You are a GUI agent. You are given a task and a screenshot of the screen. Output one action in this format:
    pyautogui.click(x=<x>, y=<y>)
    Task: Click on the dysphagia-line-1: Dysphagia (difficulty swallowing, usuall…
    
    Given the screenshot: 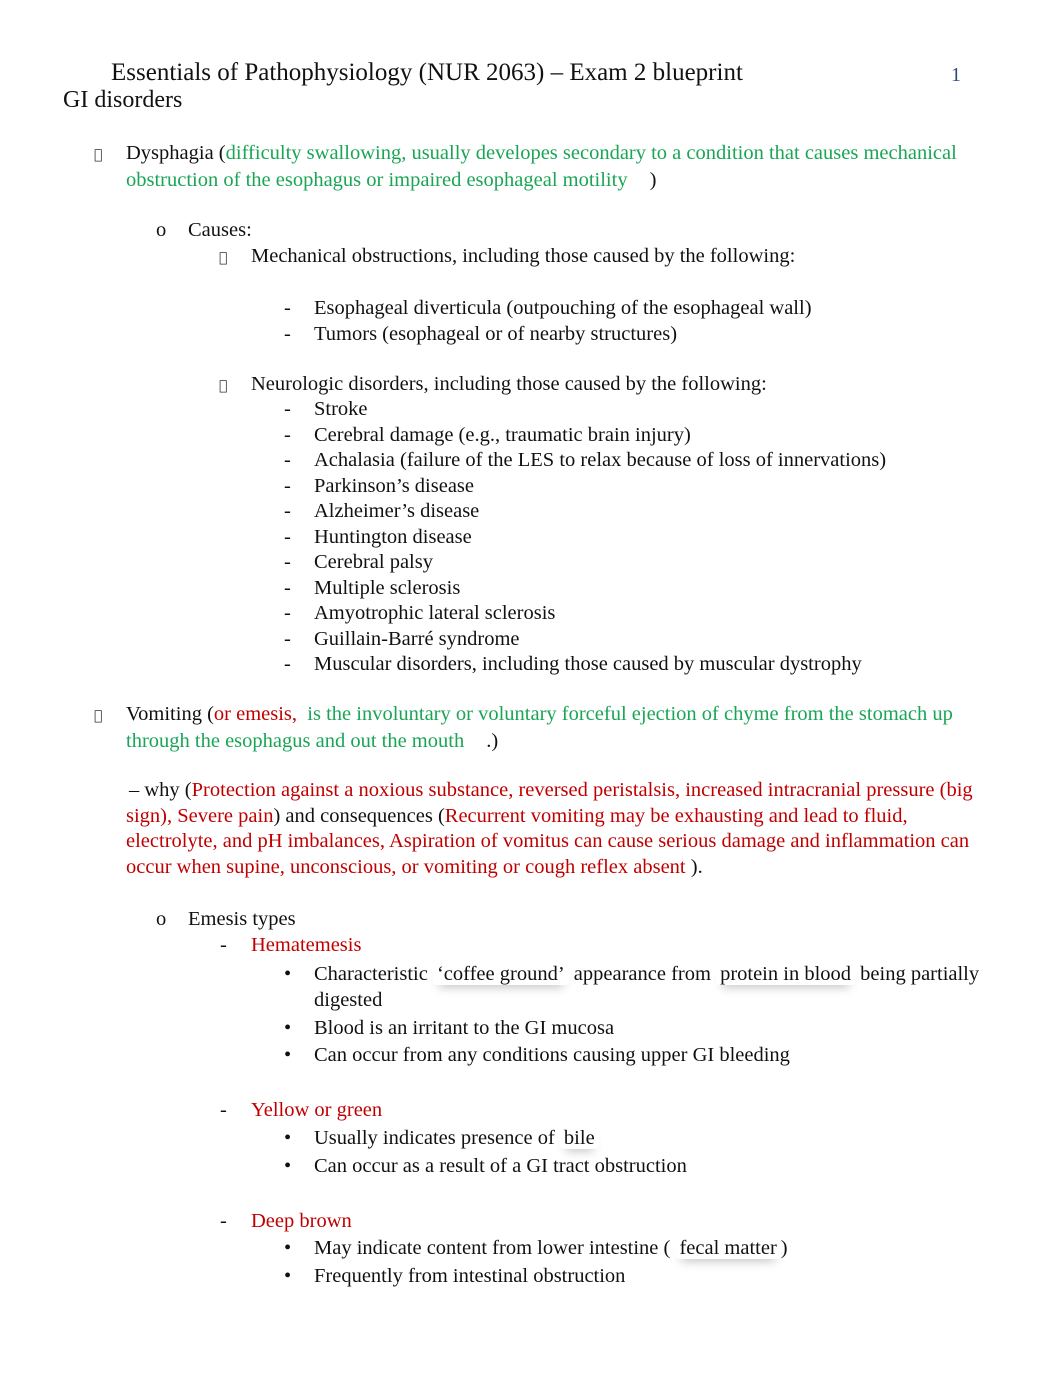 What is the action you would take?
    pyautogui.click(x=541, y=153)
    